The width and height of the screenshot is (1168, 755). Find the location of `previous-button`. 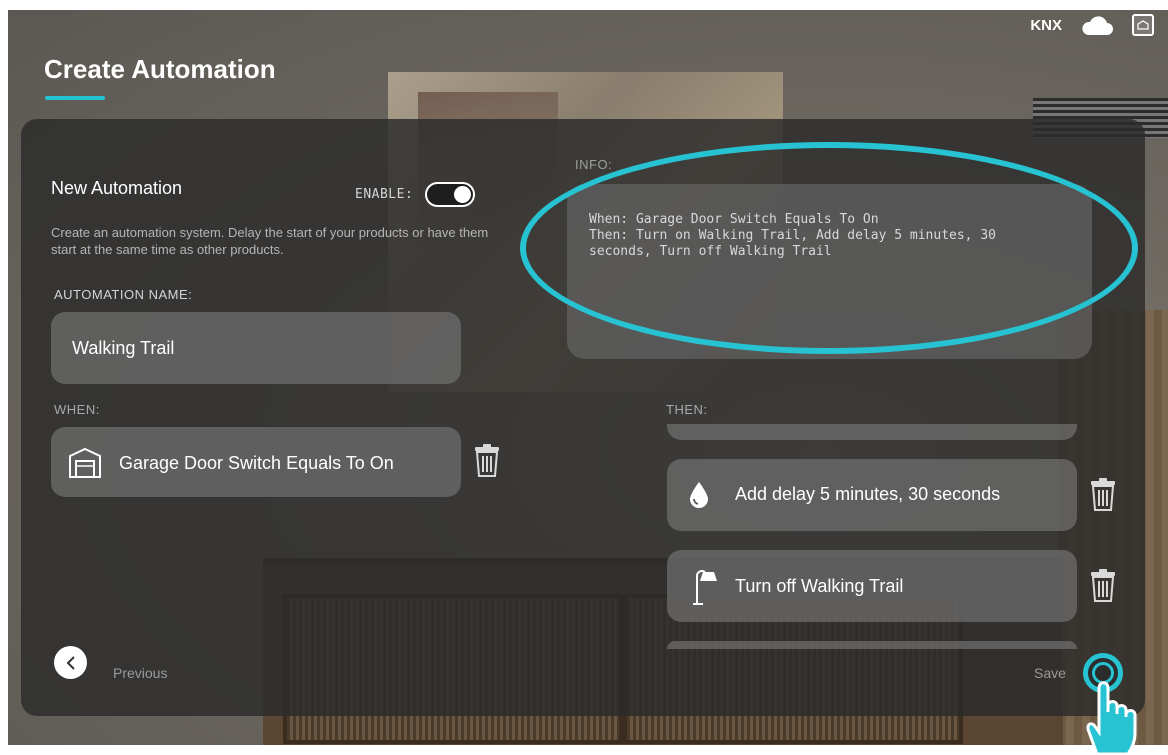

previous-button is located at coordinates (70, 662).